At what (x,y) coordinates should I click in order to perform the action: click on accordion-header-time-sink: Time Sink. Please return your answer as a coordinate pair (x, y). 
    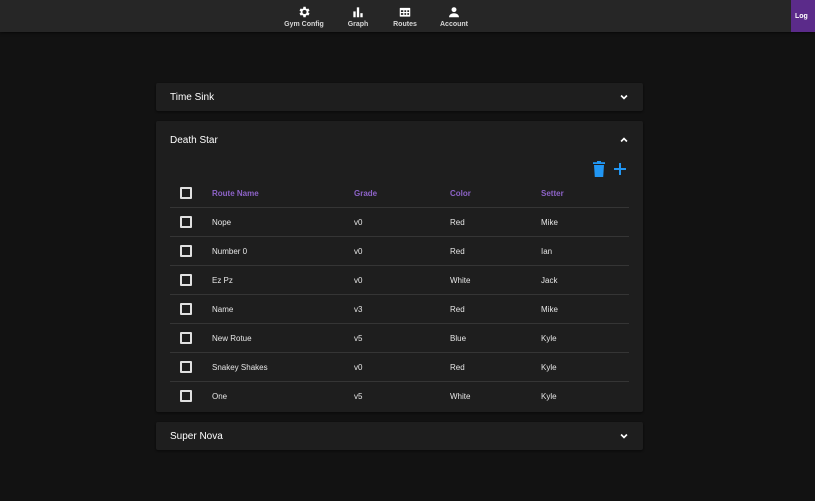
    Looking at the image, I should click on (399, 97).